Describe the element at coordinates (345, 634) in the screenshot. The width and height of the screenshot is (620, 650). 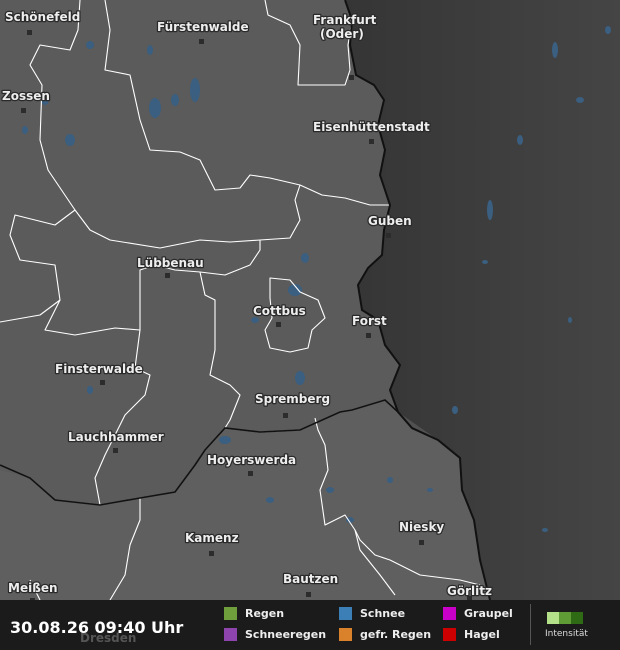
I see `swatch-gefr-regen` at that location.